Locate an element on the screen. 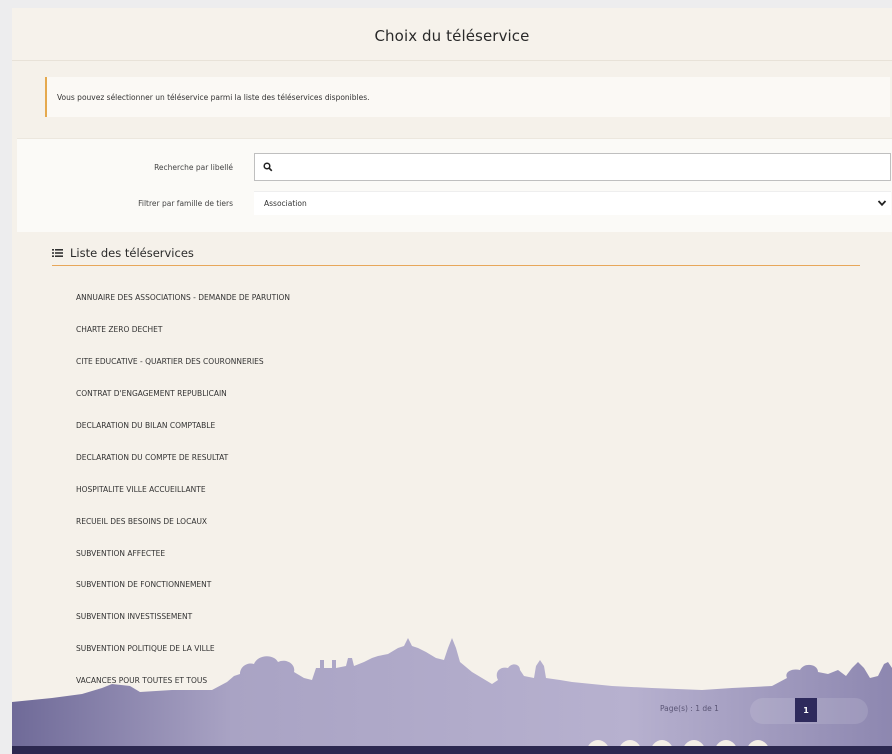 The height and width of the screenshot is (754, 892). modal-header: Choix du téléservice is located at coordinates (452, 34).